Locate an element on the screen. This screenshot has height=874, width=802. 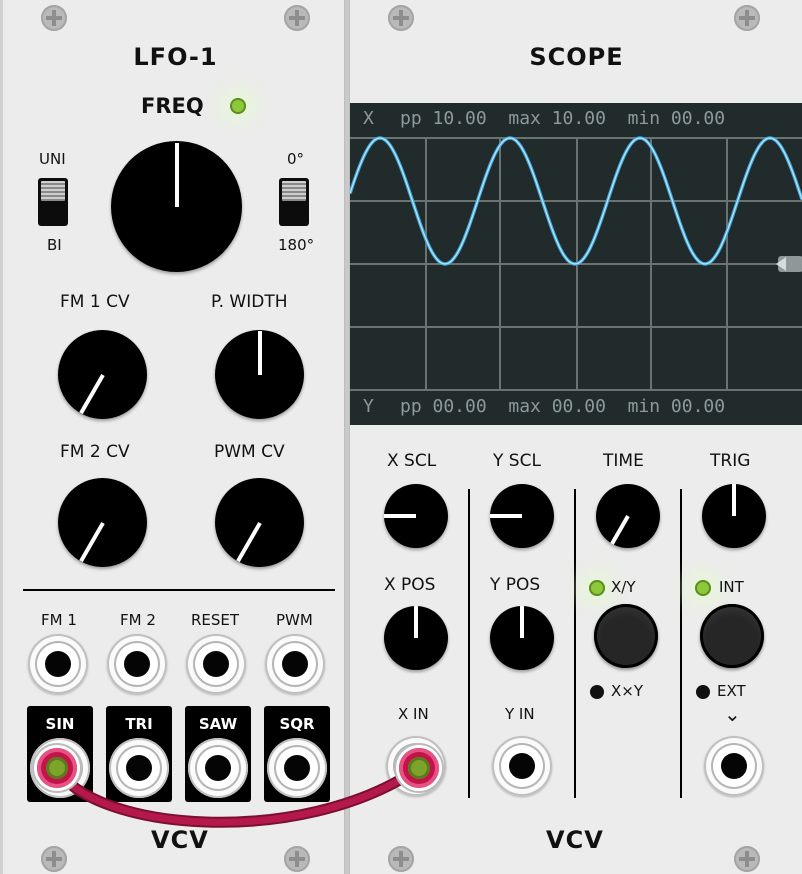
saw-output-jack is located at coordinates (218, 768).